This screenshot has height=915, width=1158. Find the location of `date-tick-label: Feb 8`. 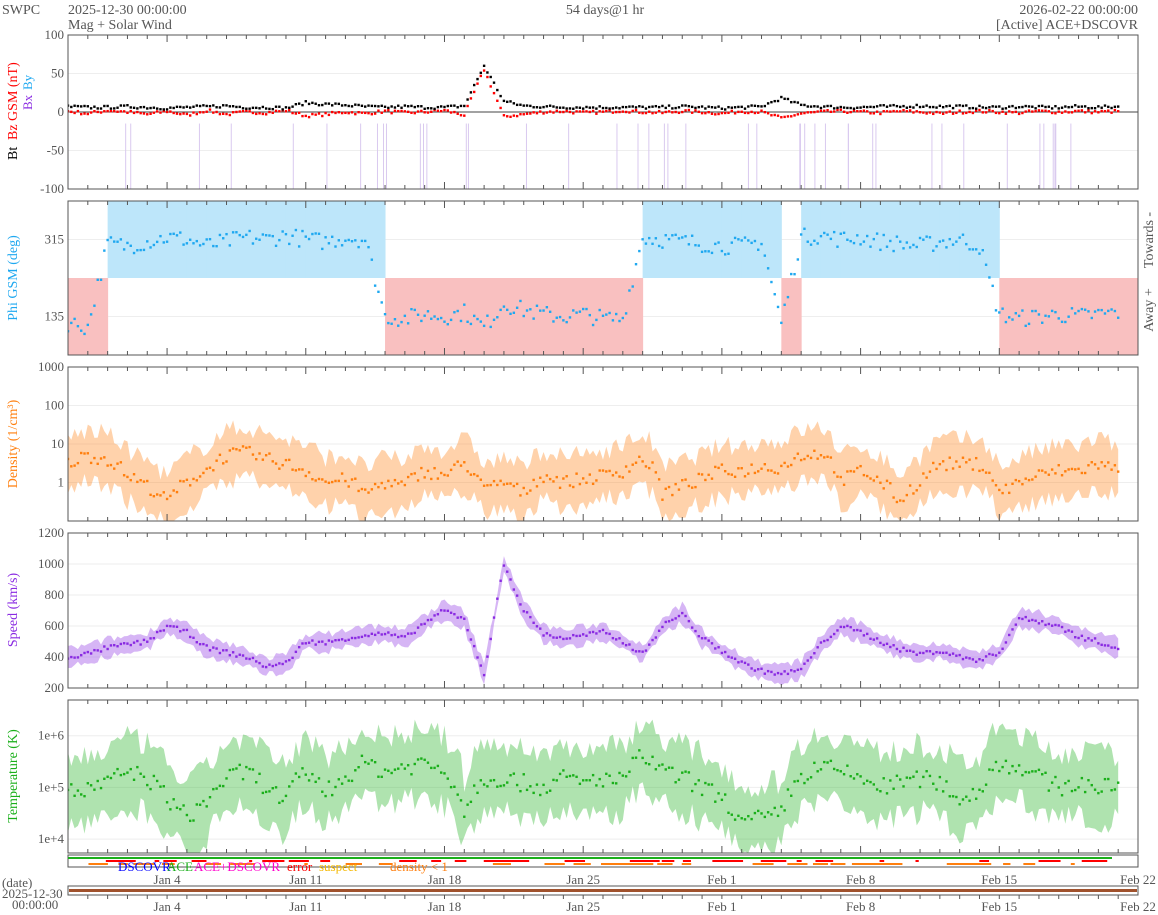

date-tick-label: Feb 8 is located at coordinates (860, 906).